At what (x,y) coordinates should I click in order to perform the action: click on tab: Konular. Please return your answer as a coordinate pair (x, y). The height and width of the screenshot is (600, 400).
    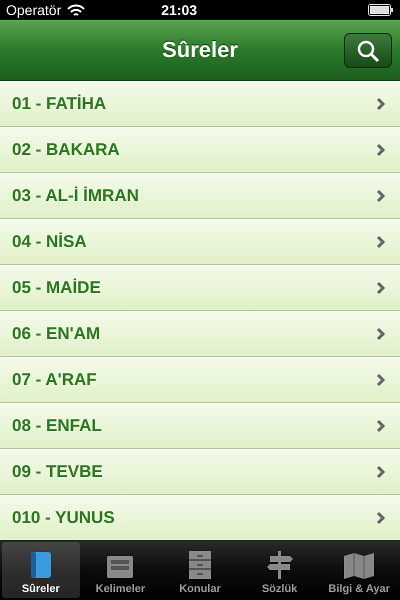
    Looking at the image, I should click on (200, 570).